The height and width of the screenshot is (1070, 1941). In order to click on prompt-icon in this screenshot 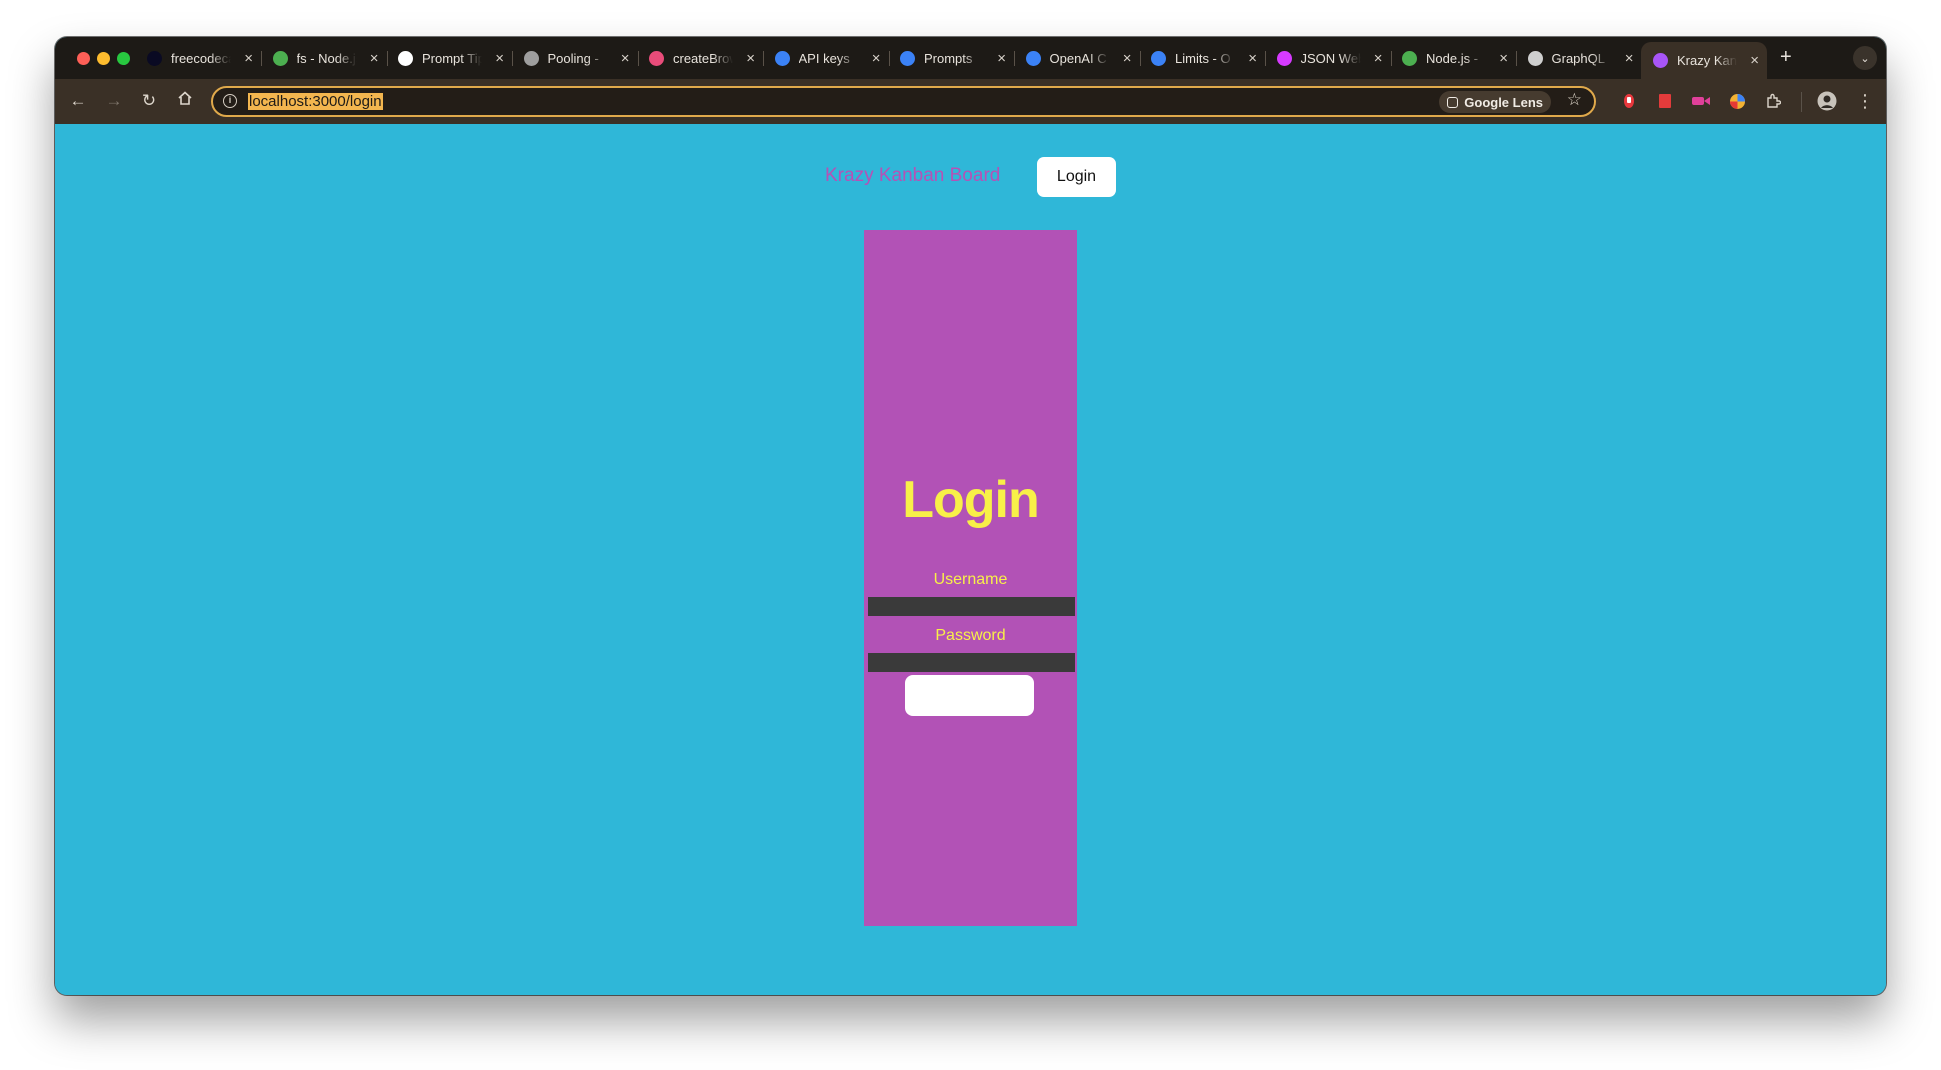, I will do `click(405, 58)`.